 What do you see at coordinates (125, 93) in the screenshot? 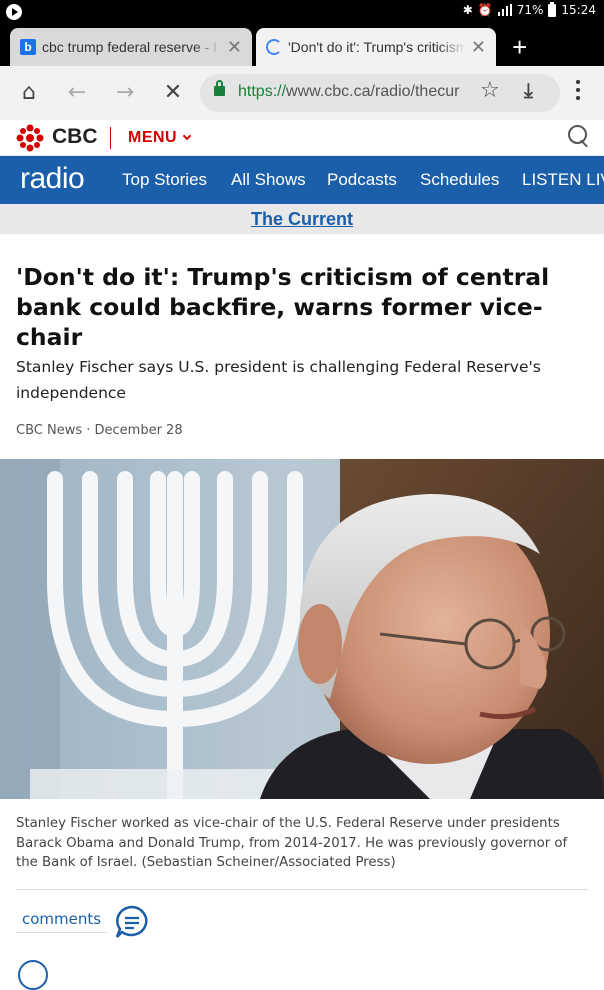
I see `forward-arrow-icon: →` at bounding box center [125, 93].